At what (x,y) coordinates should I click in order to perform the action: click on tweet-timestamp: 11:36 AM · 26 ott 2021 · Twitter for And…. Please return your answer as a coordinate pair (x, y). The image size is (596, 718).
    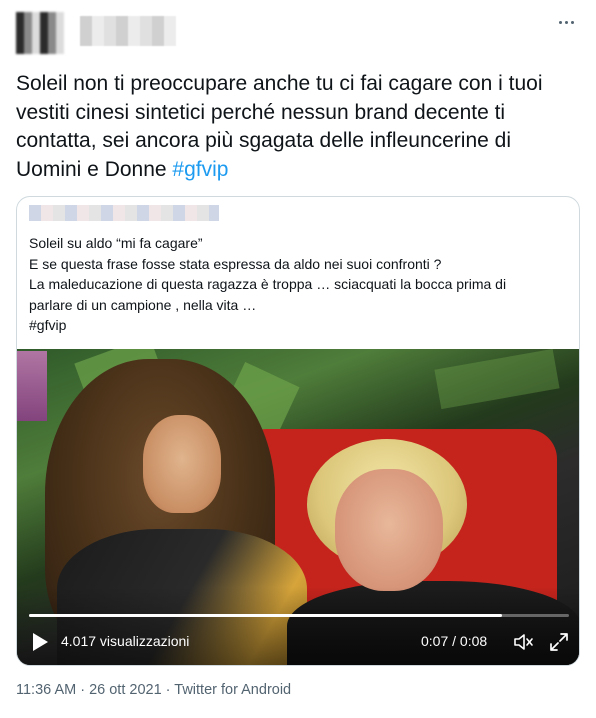
    Looking at the image, I should click on (153, 690).